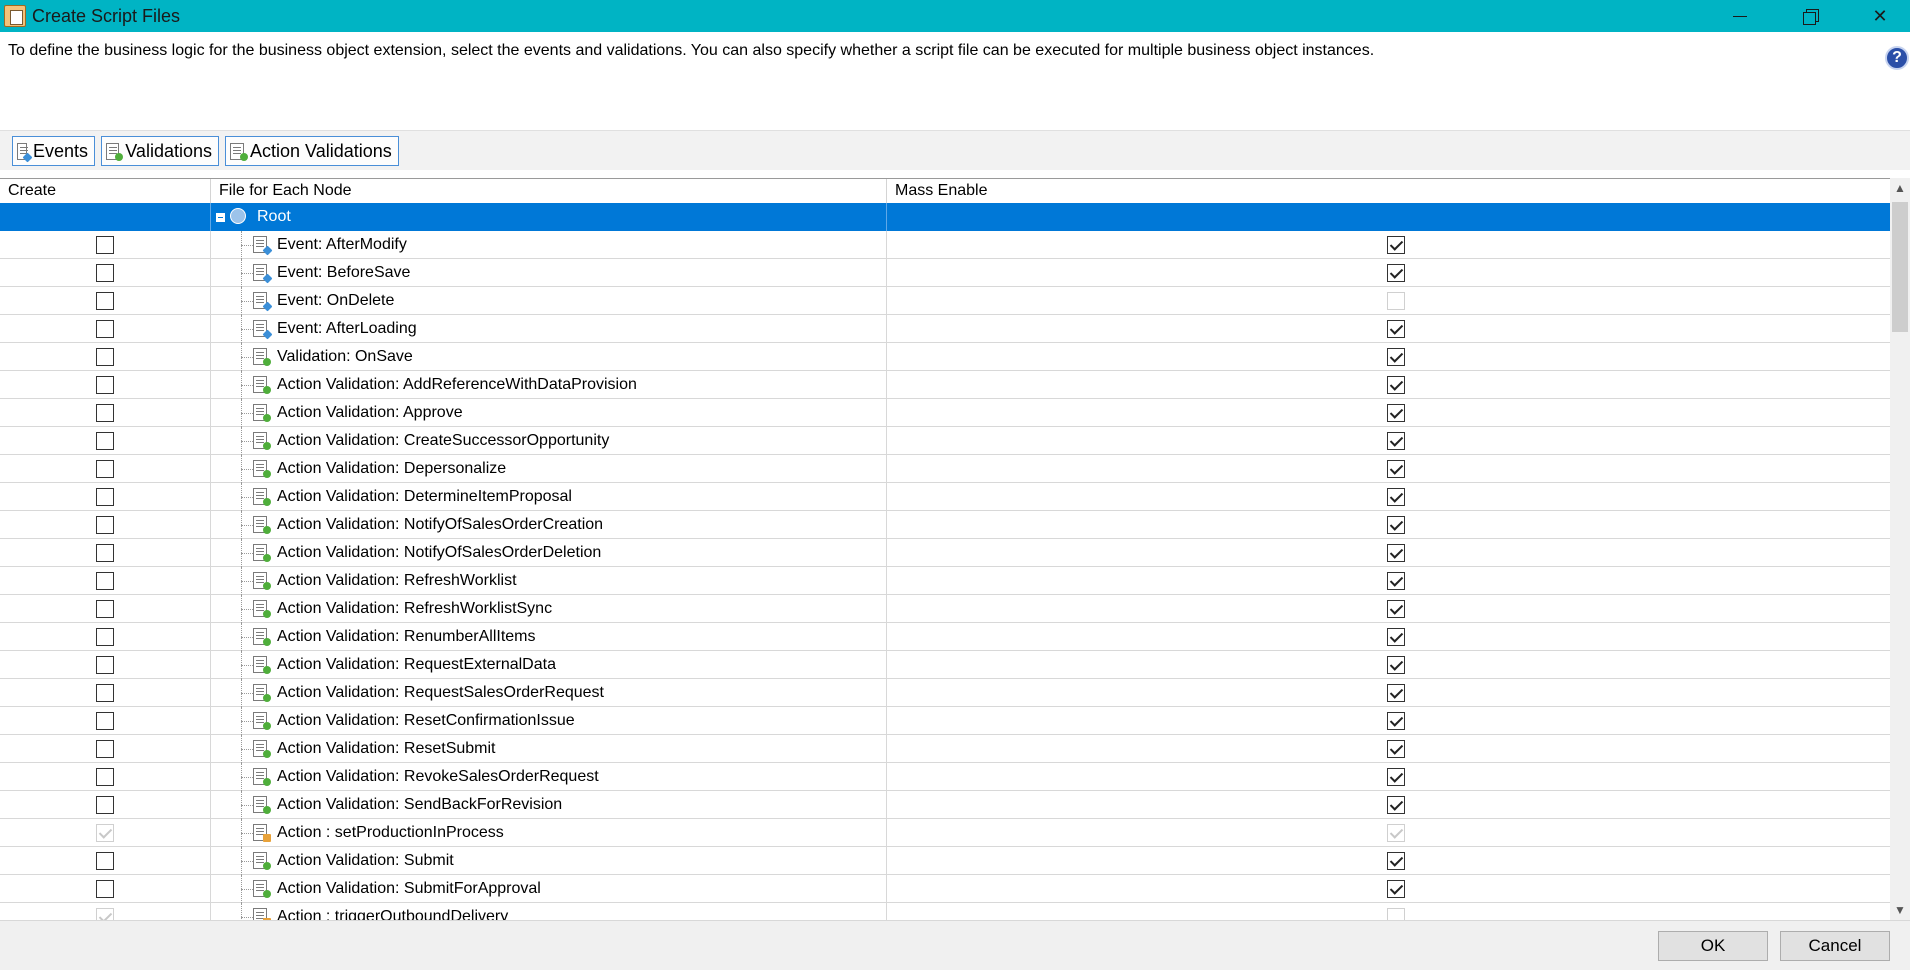 Image resolution: width=1910 pixels, height=970 pixels. What do you see at coordinates (1835, 946) in the screenshot?
I see `cancel-button: Cancel` at bounding box center [1835, 946].